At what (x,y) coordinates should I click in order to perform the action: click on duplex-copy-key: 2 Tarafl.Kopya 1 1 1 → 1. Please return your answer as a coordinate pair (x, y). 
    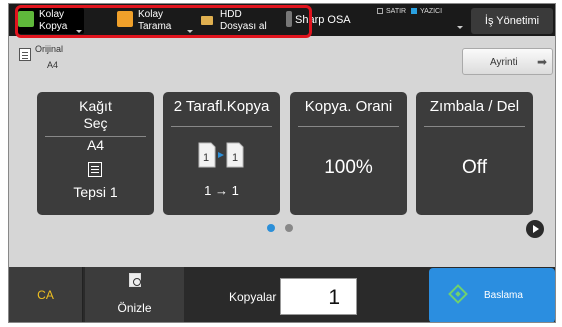
    Looking at the image, I should click on (221, 153).